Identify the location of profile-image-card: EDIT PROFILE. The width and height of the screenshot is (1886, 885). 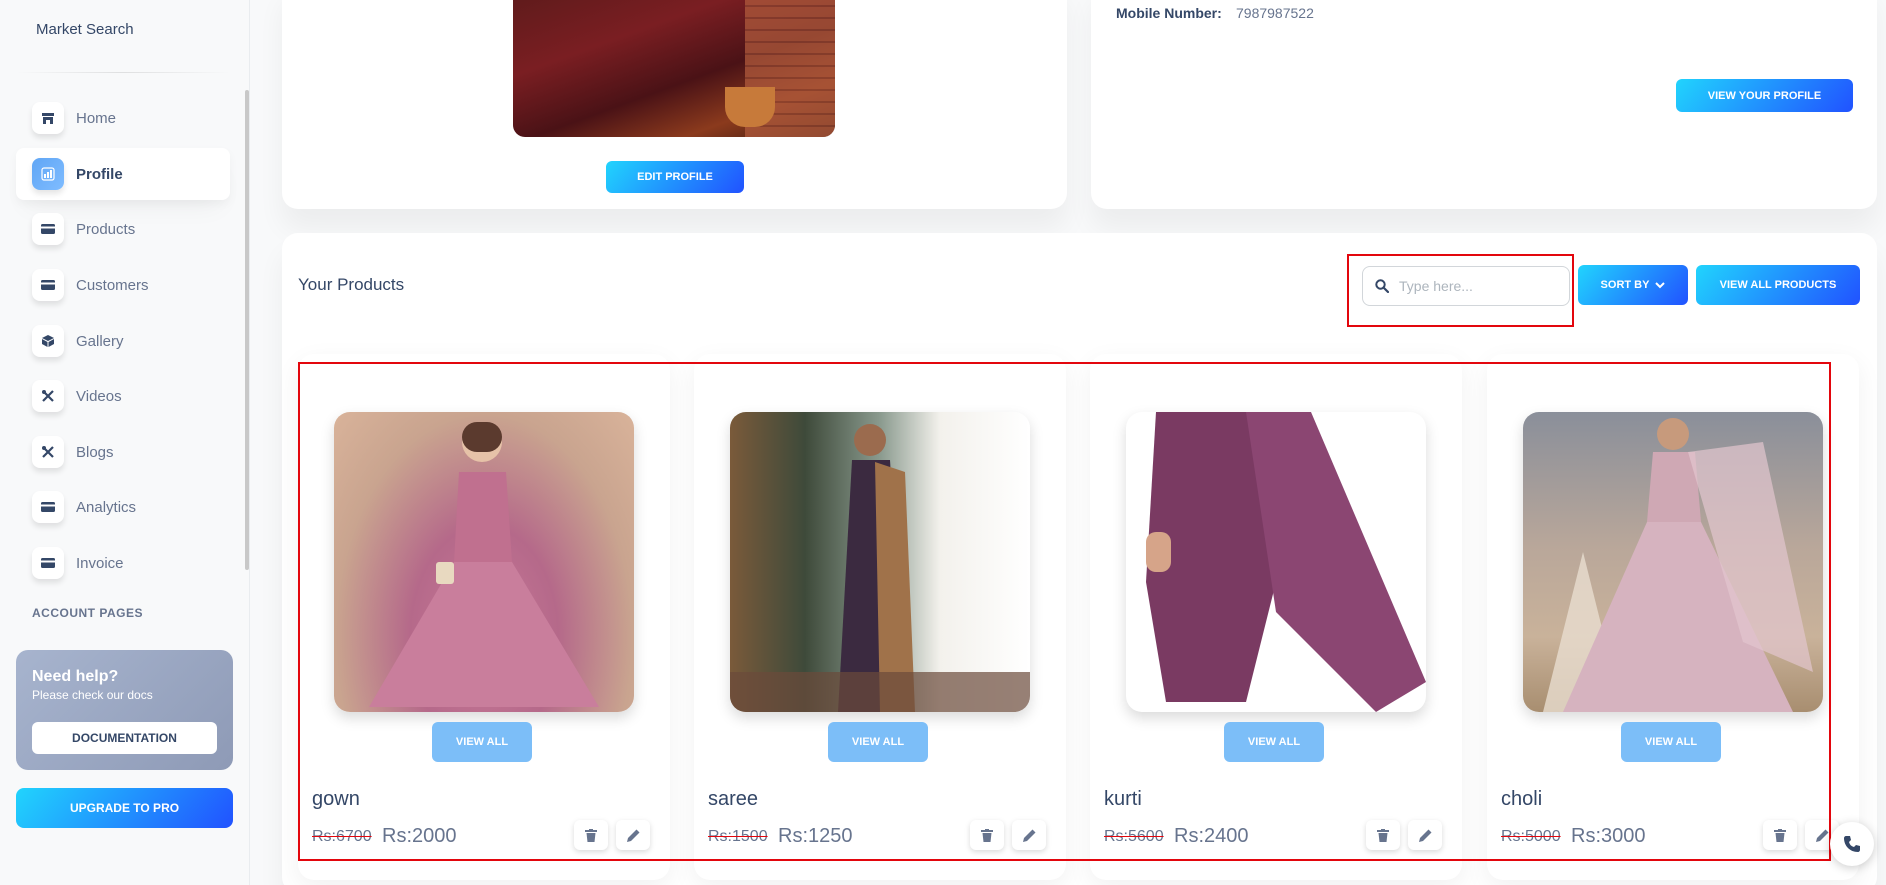
(674, 104).